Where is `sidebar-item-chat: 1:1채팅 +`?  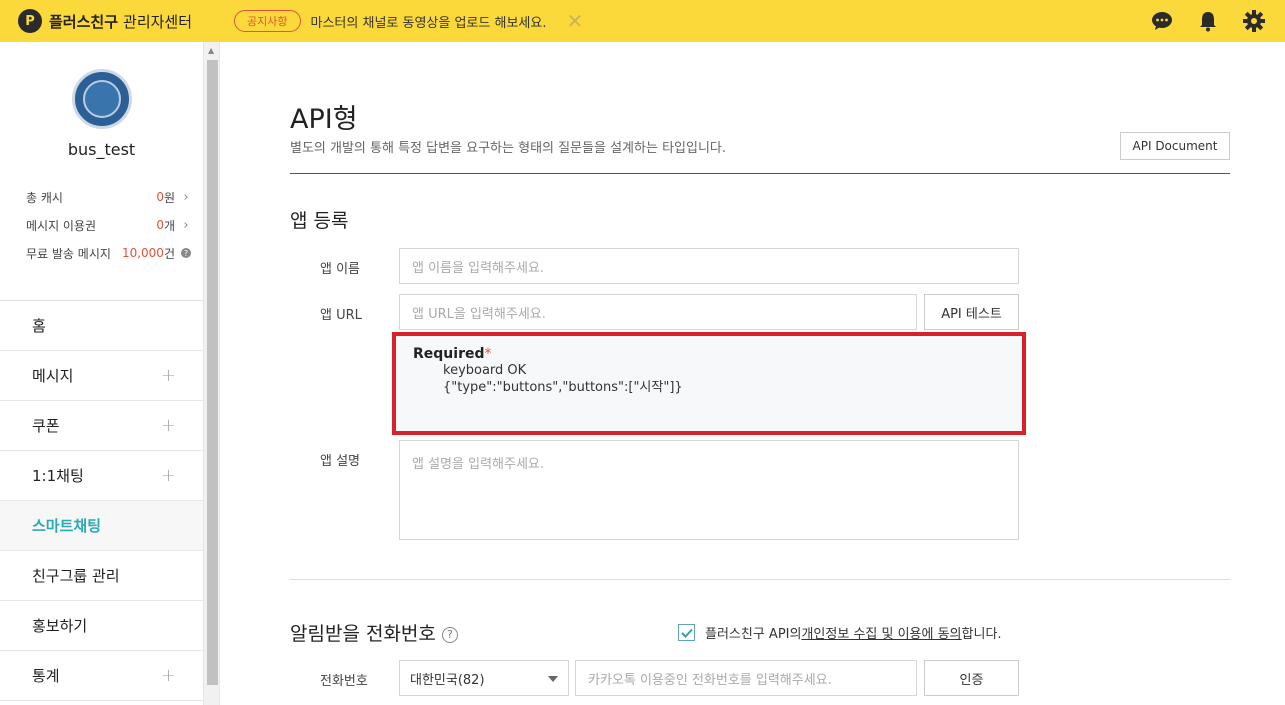 sidebar-item-chat: 1:1채팅 + is located at coordinates (101, 476).